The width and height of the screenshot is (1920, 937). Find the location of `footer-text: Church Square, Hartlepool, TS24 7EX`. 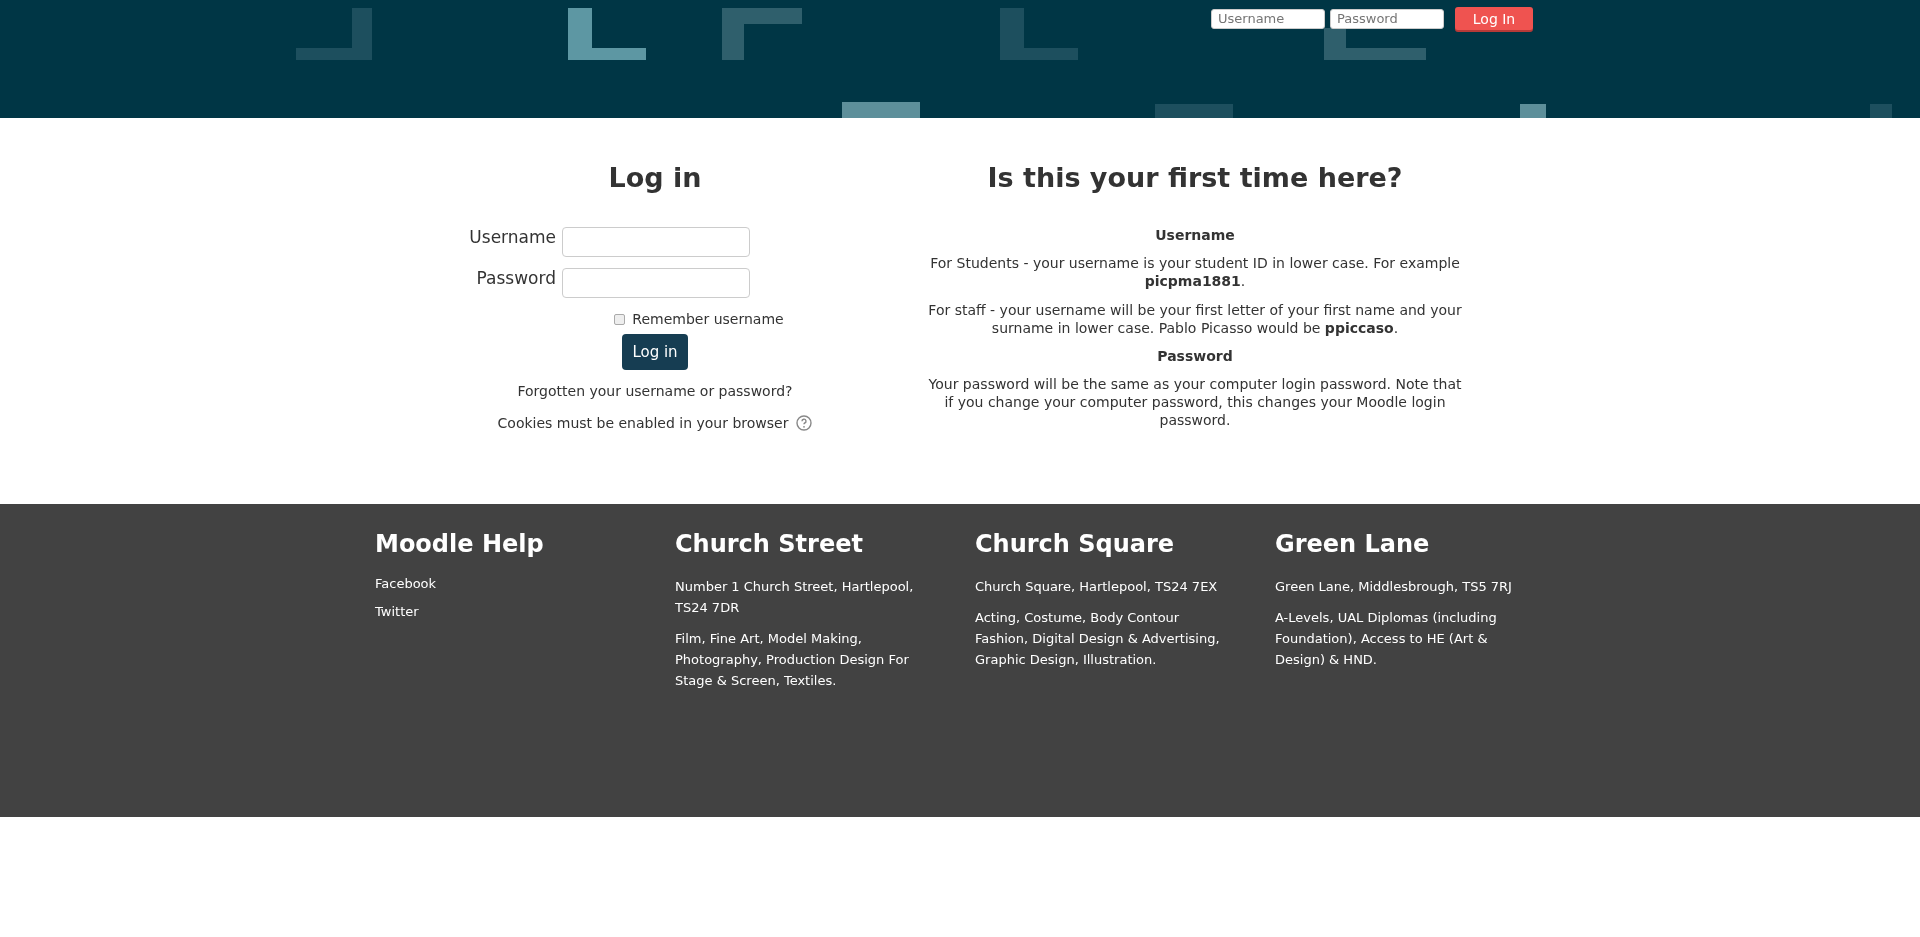

footer-text: Church Square, Hartlepool, TS24 7EX is located at coordinates (1097, 587).